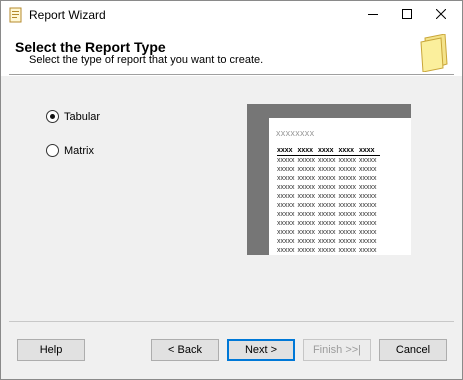 This screenshot has width=463, height=380. Describe the element at coordinates (51, 350) in the screenshot. I see `help-button: Help` at that location.